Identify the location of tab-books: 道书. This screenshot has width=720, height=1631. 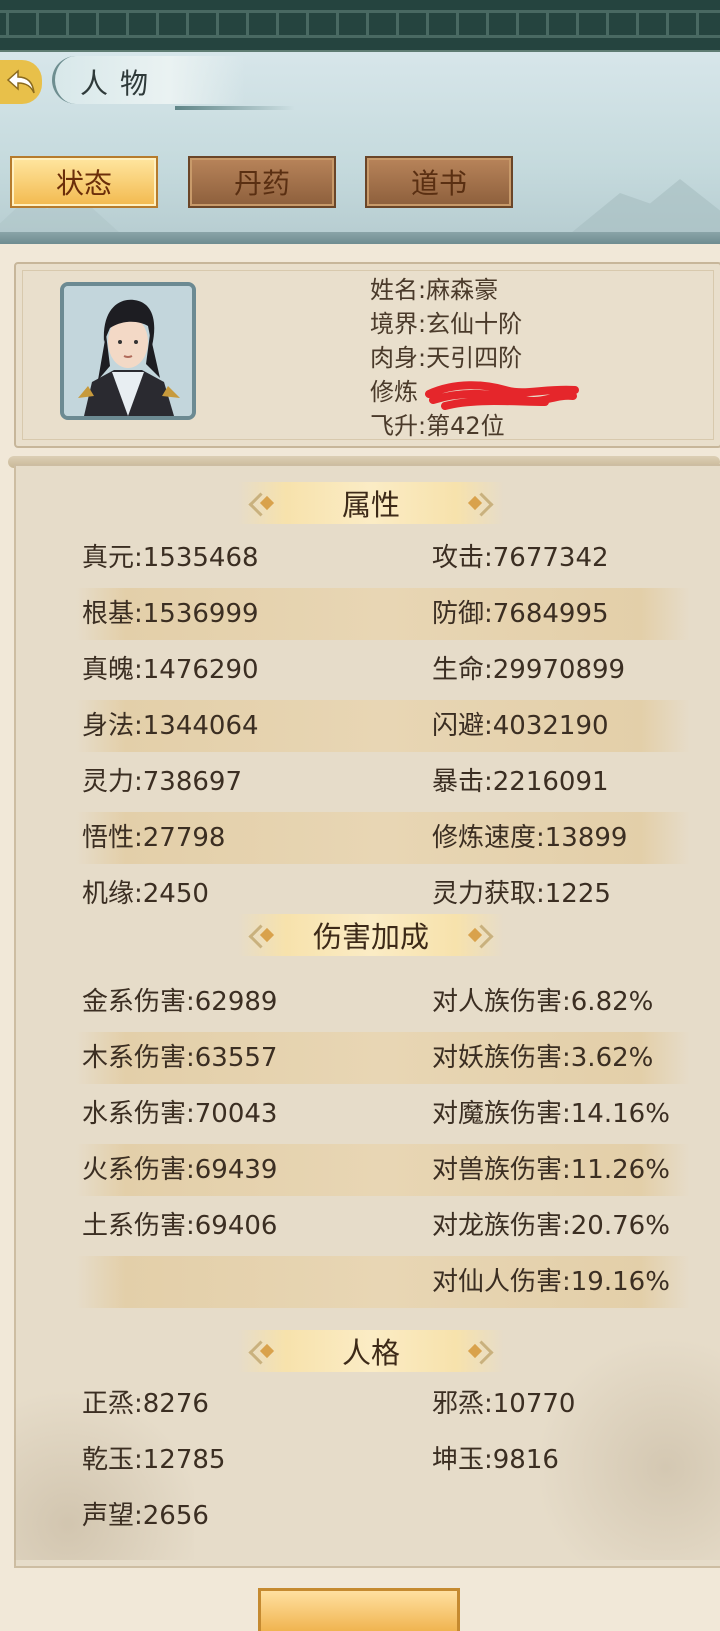
(439, 182).